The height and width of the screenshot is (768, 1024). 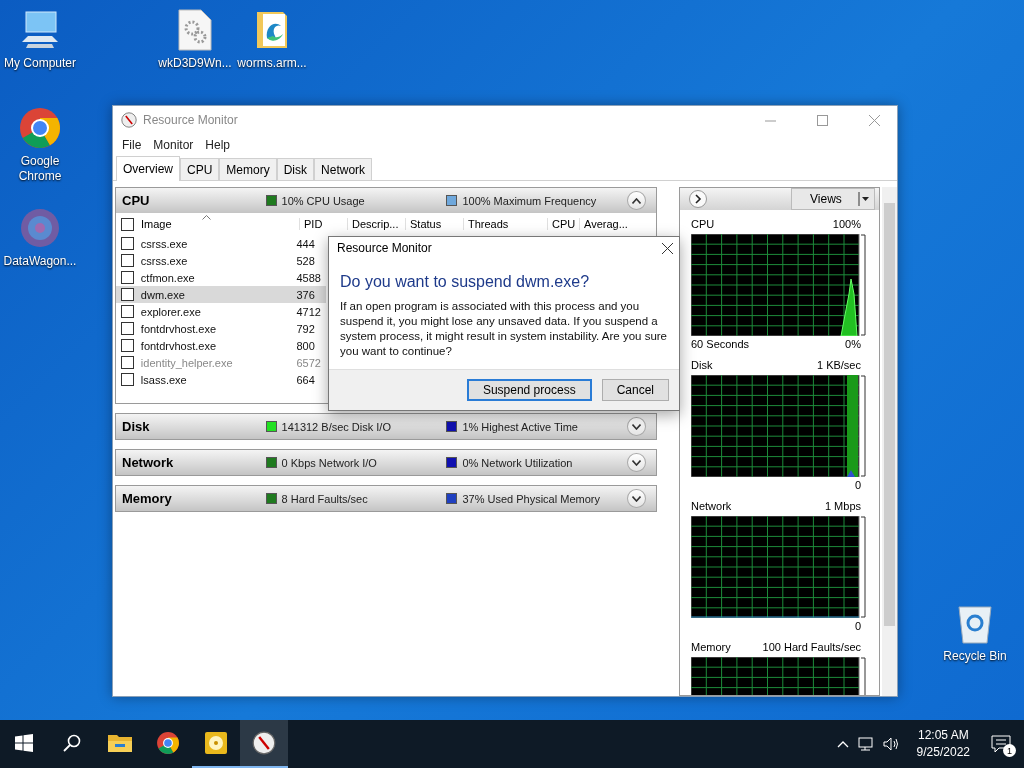 I want to click on section-title: Disk, so click(x=136, y=426).